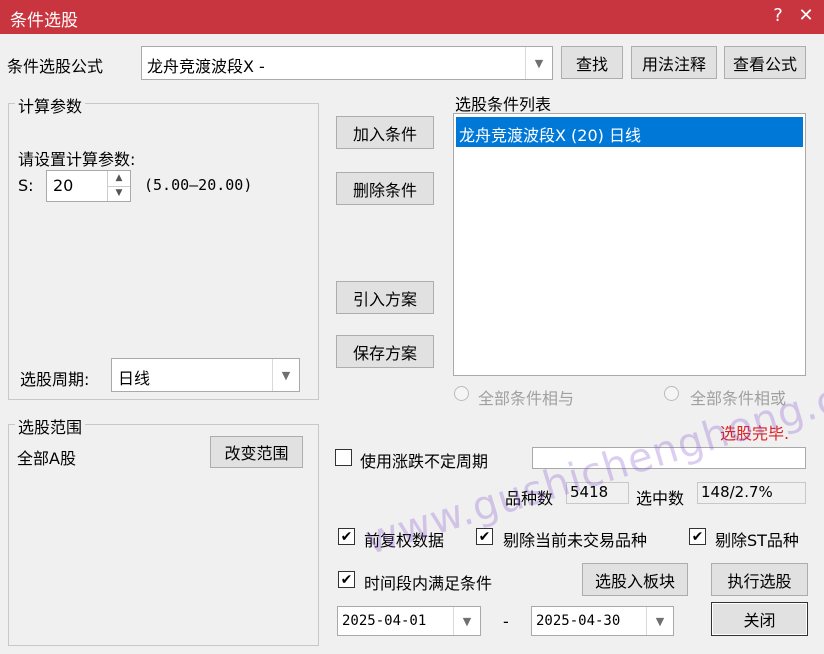 The image size is (824, 654). What do you see at coordinates (674, 62) in the screenshot?
I see `usage-notes-button: 用法注释` at bounding box center [674, 62].